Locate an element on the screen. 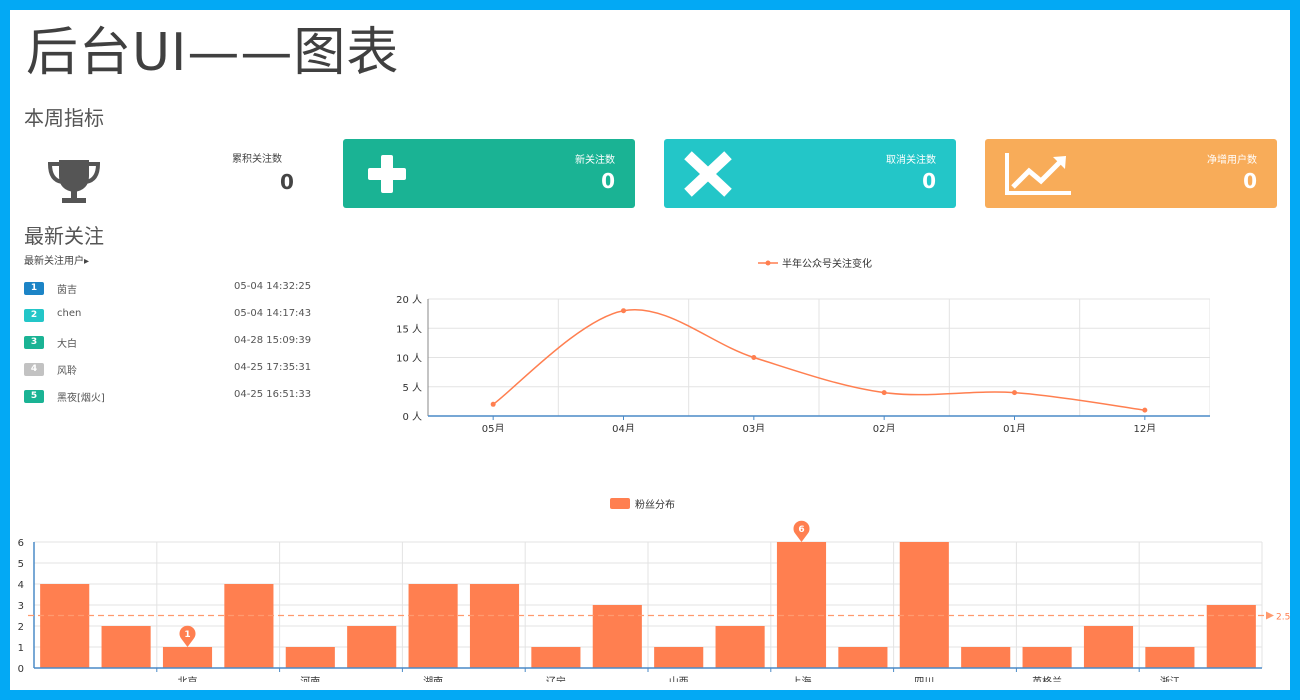  y-tick-label: 4 is located at coordinates (21, 585).